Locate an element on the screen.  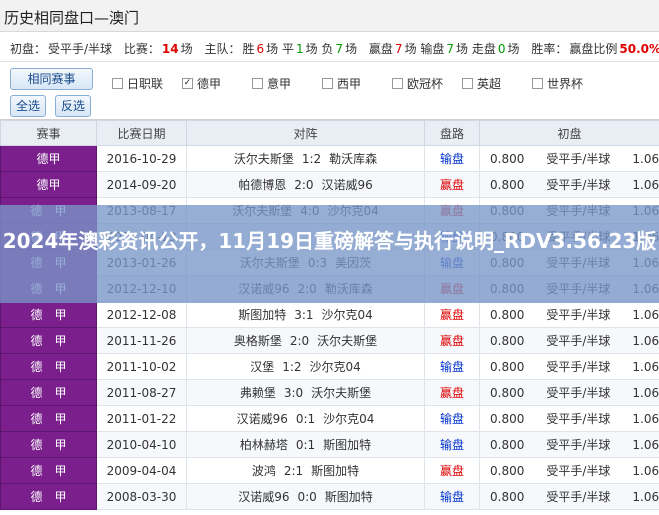
league-checkbox: 欧冠杯 is located at coordinates (418, 83).